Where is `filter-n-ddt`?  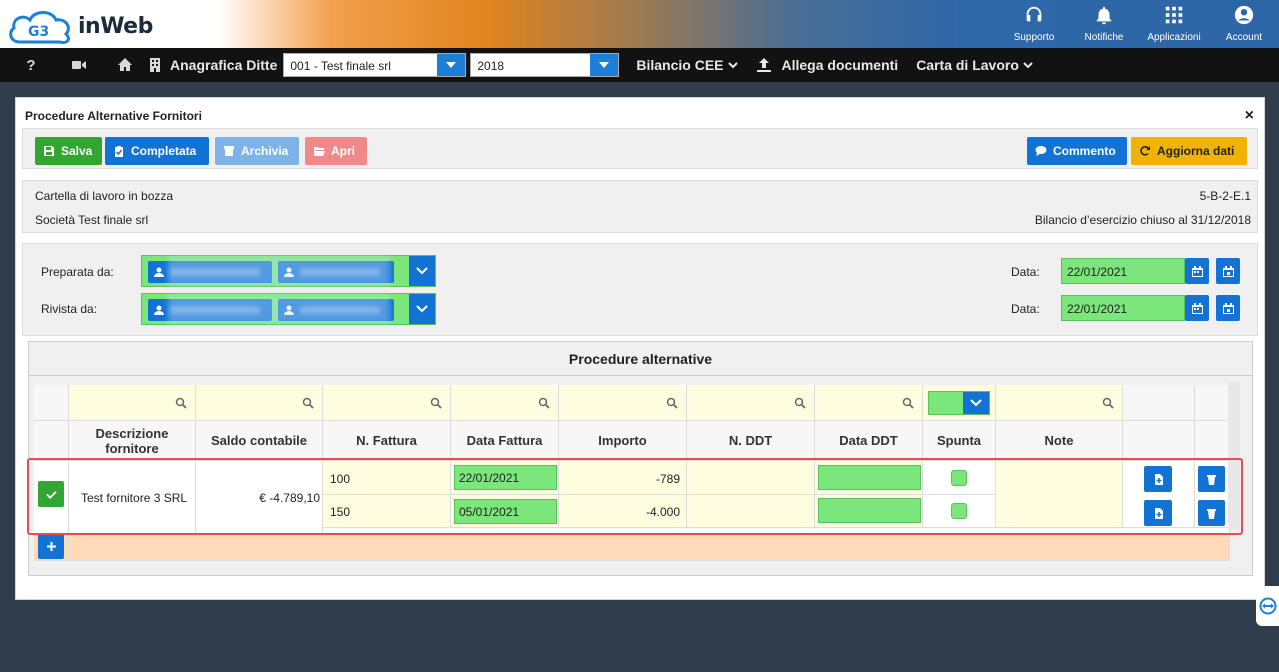 filter-n-ddt is located at coordinates (751, 403).